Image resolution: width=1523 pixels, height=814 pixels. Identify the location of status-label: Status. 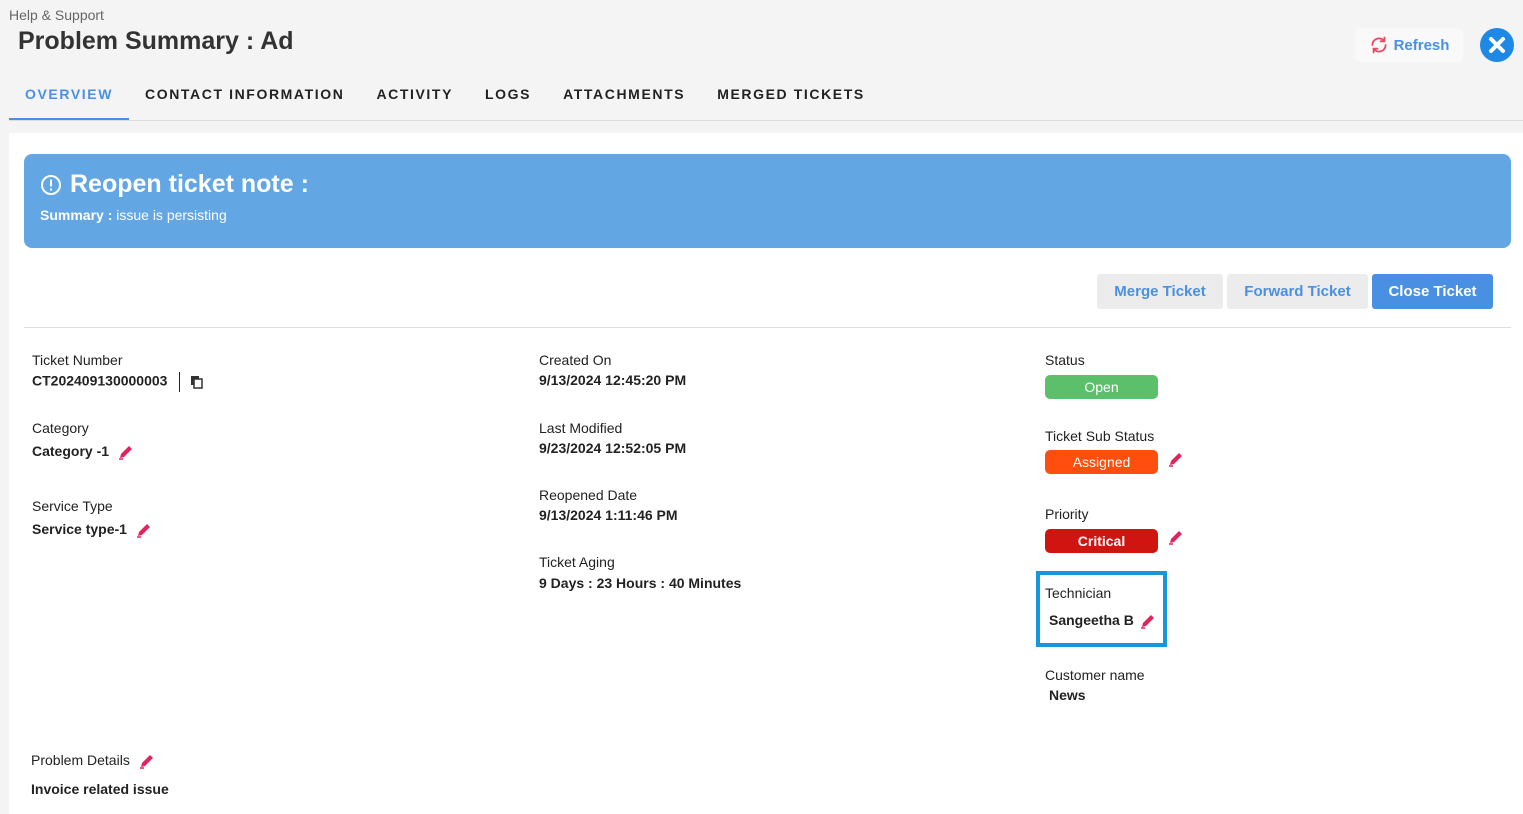
(1065, 360).